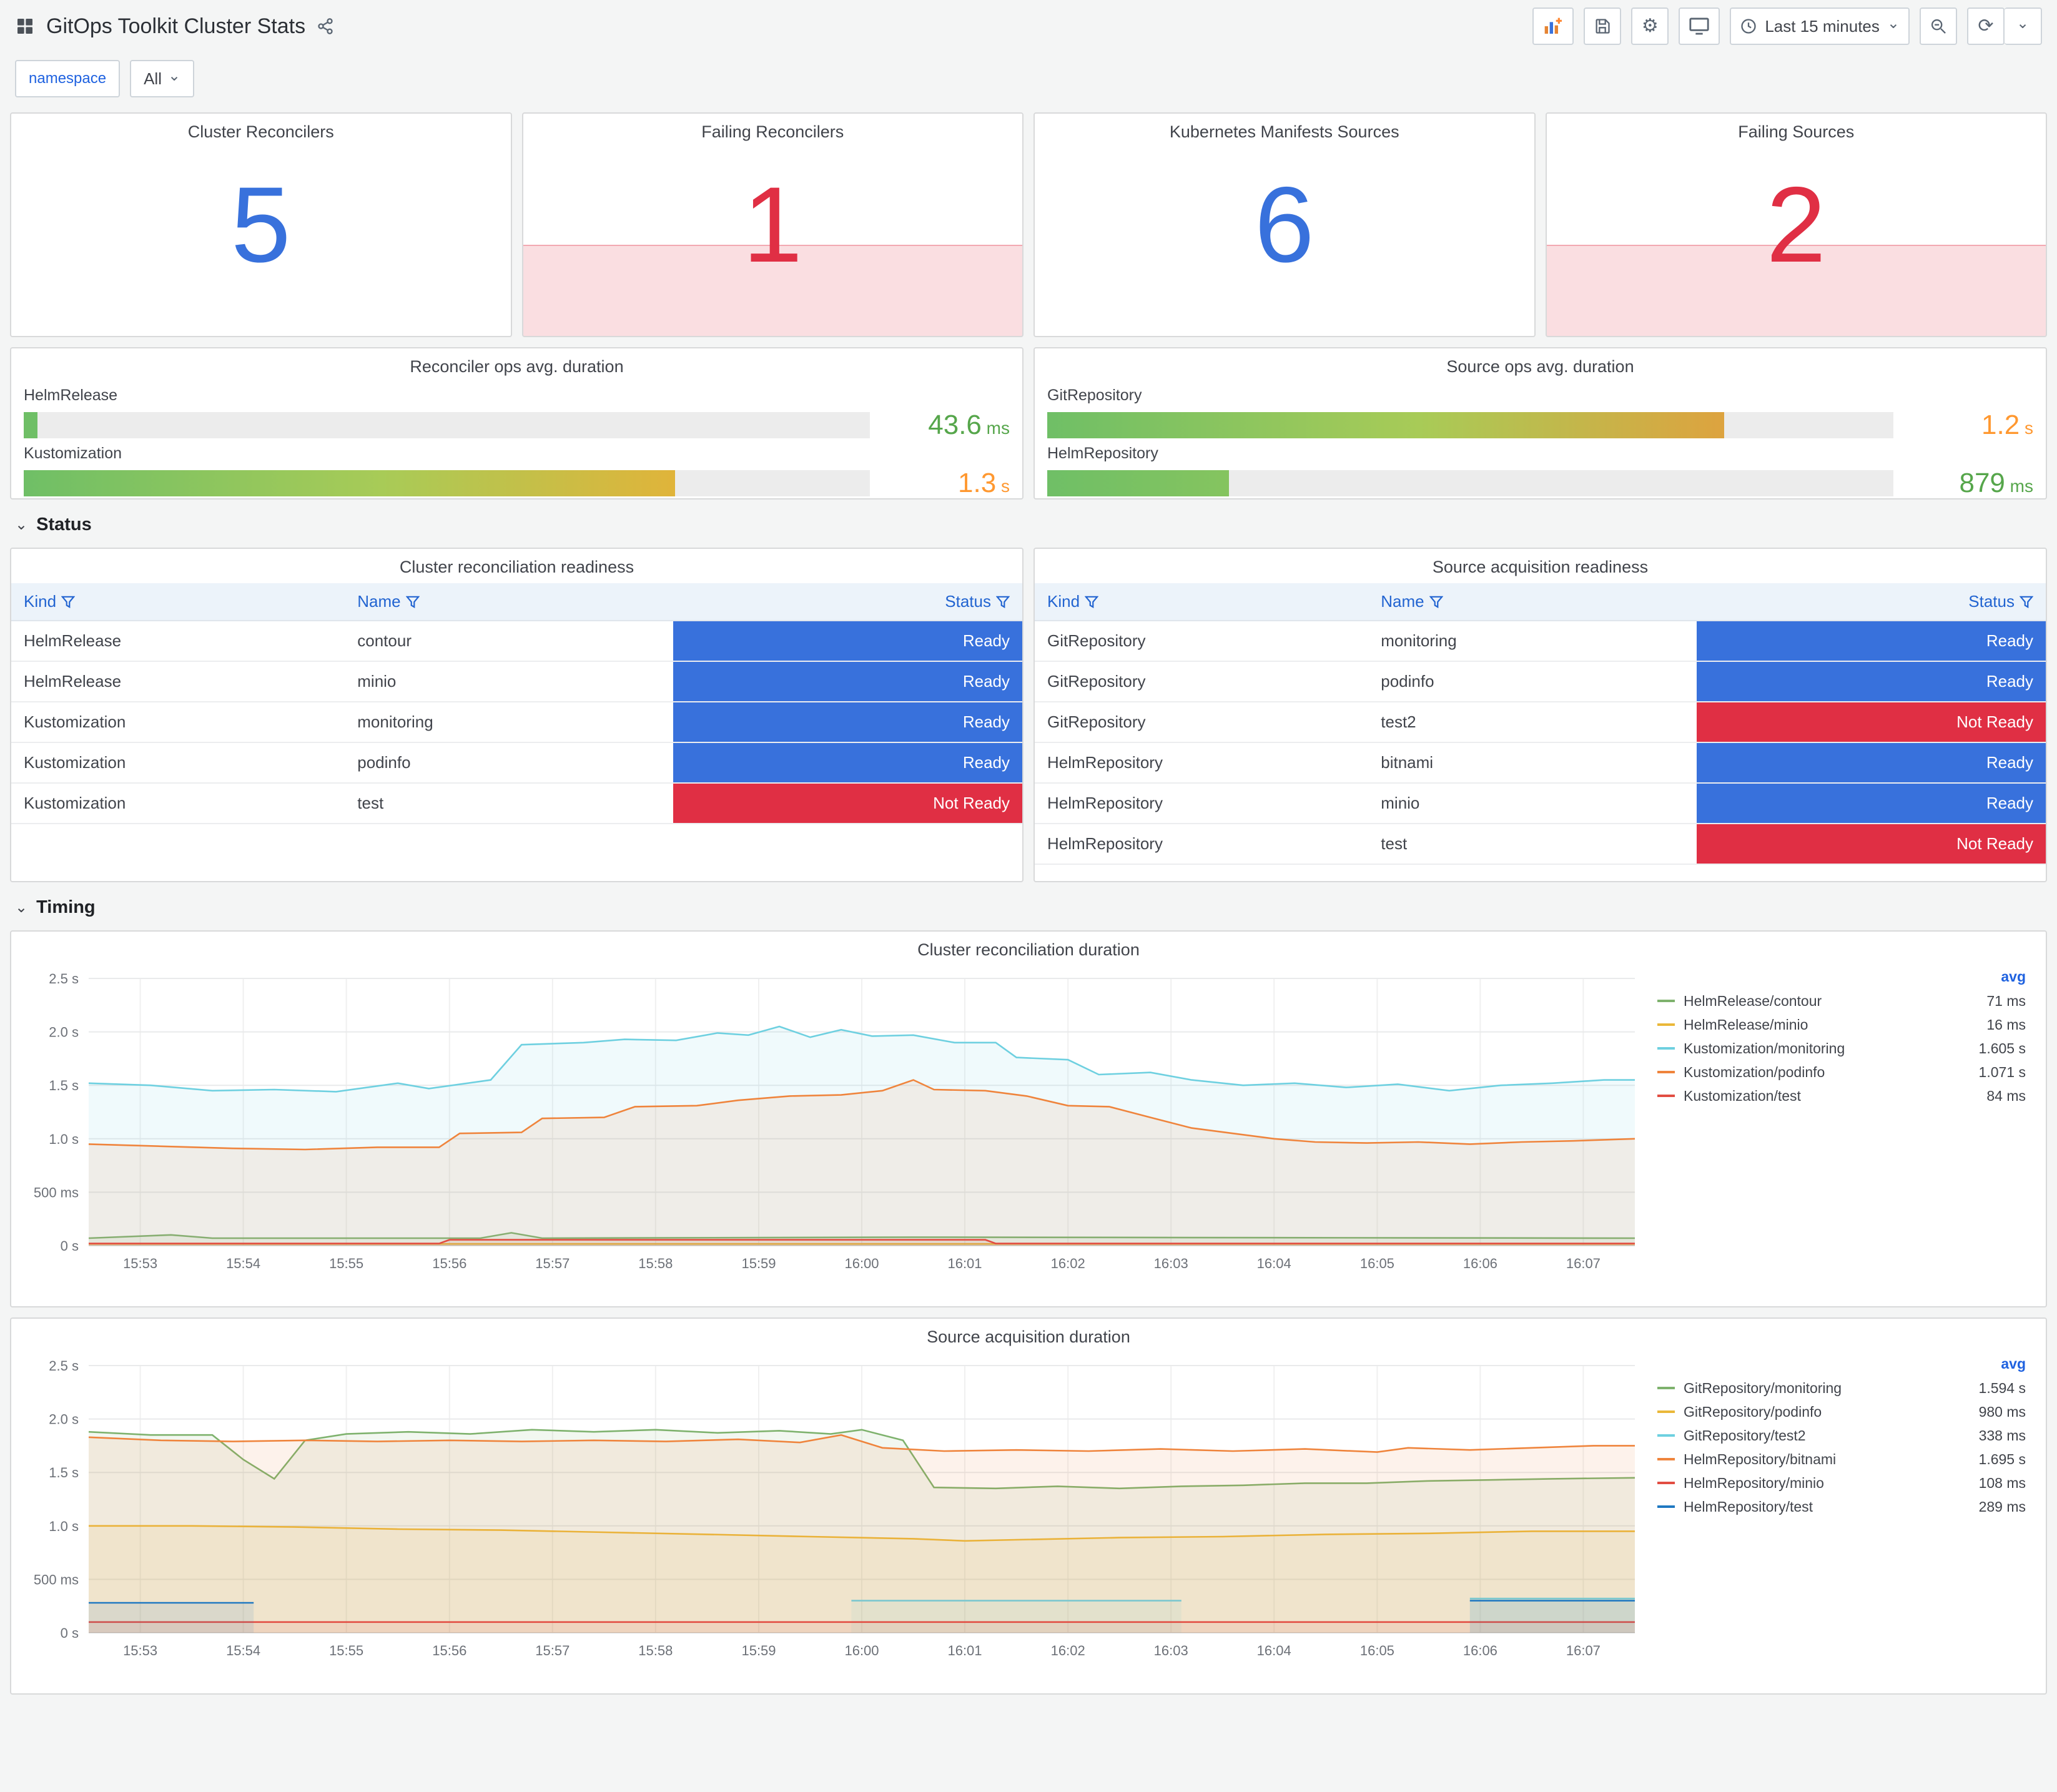 The image size is (2057, 1792). I want to click on namespace-variable-value: All ⌄, so click(162, 78).